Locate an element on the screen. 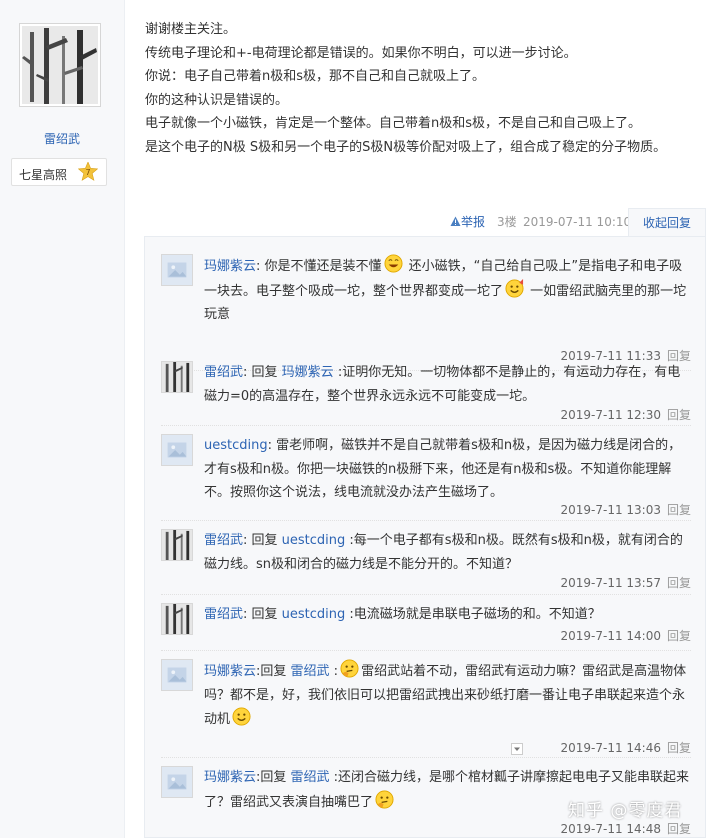 The width and height of the screenshot is (720, 838). floor-number: 3楼 is located at coordinates (507, 222).